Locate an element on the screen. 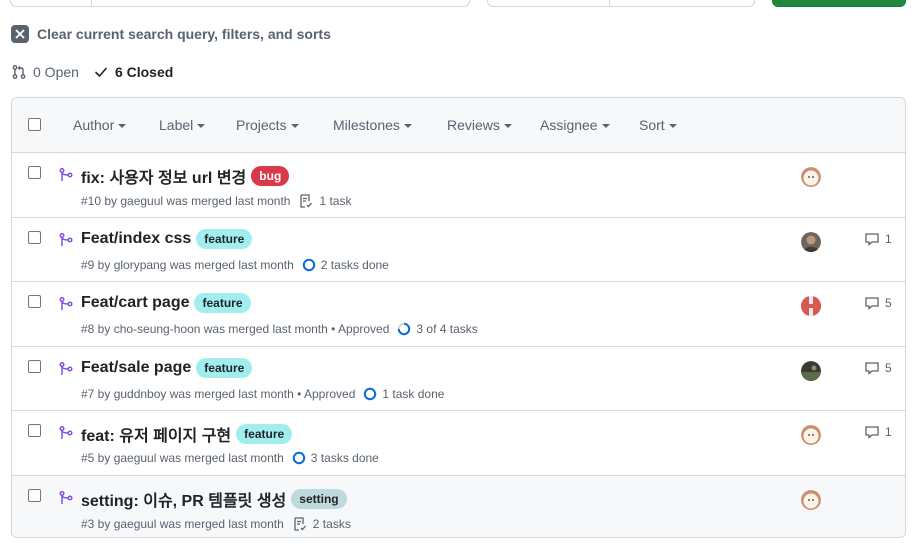 This screenshot has height=549, width=914. setting-label: setting is located at coordinates (319, 498).